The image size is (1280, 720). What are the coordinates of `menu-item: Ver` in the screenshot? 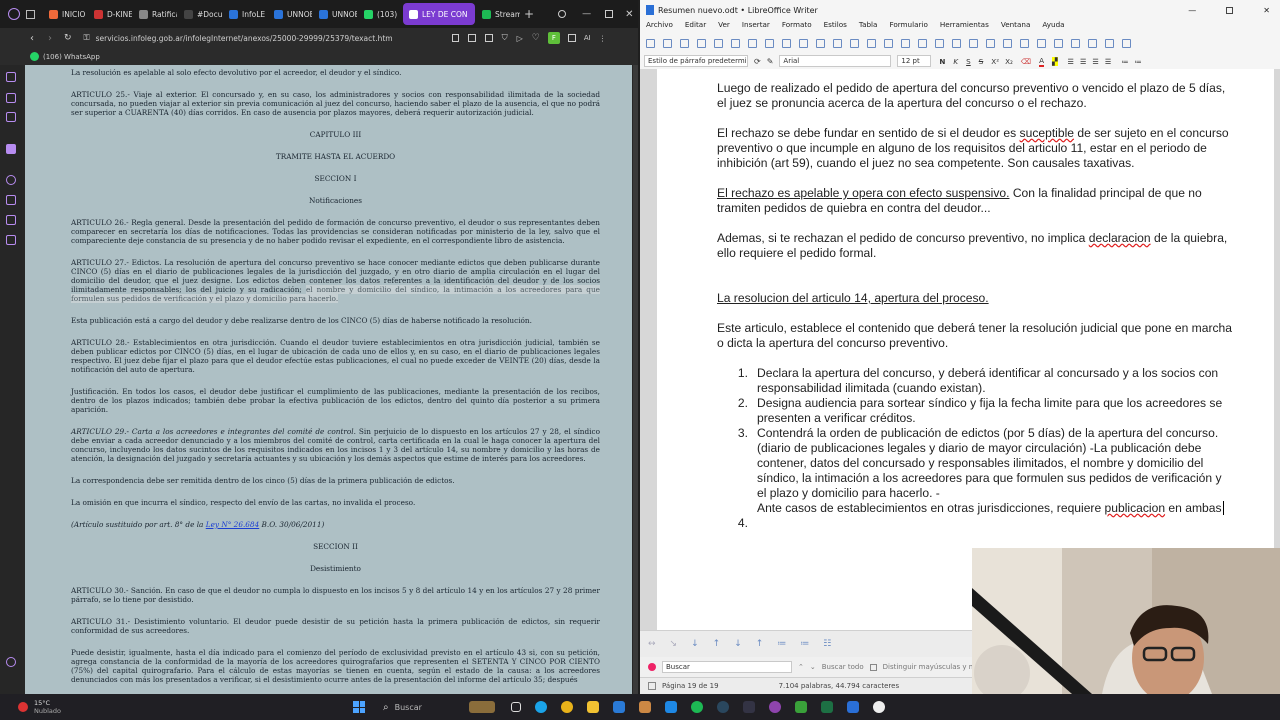 It's located at (724, 26).